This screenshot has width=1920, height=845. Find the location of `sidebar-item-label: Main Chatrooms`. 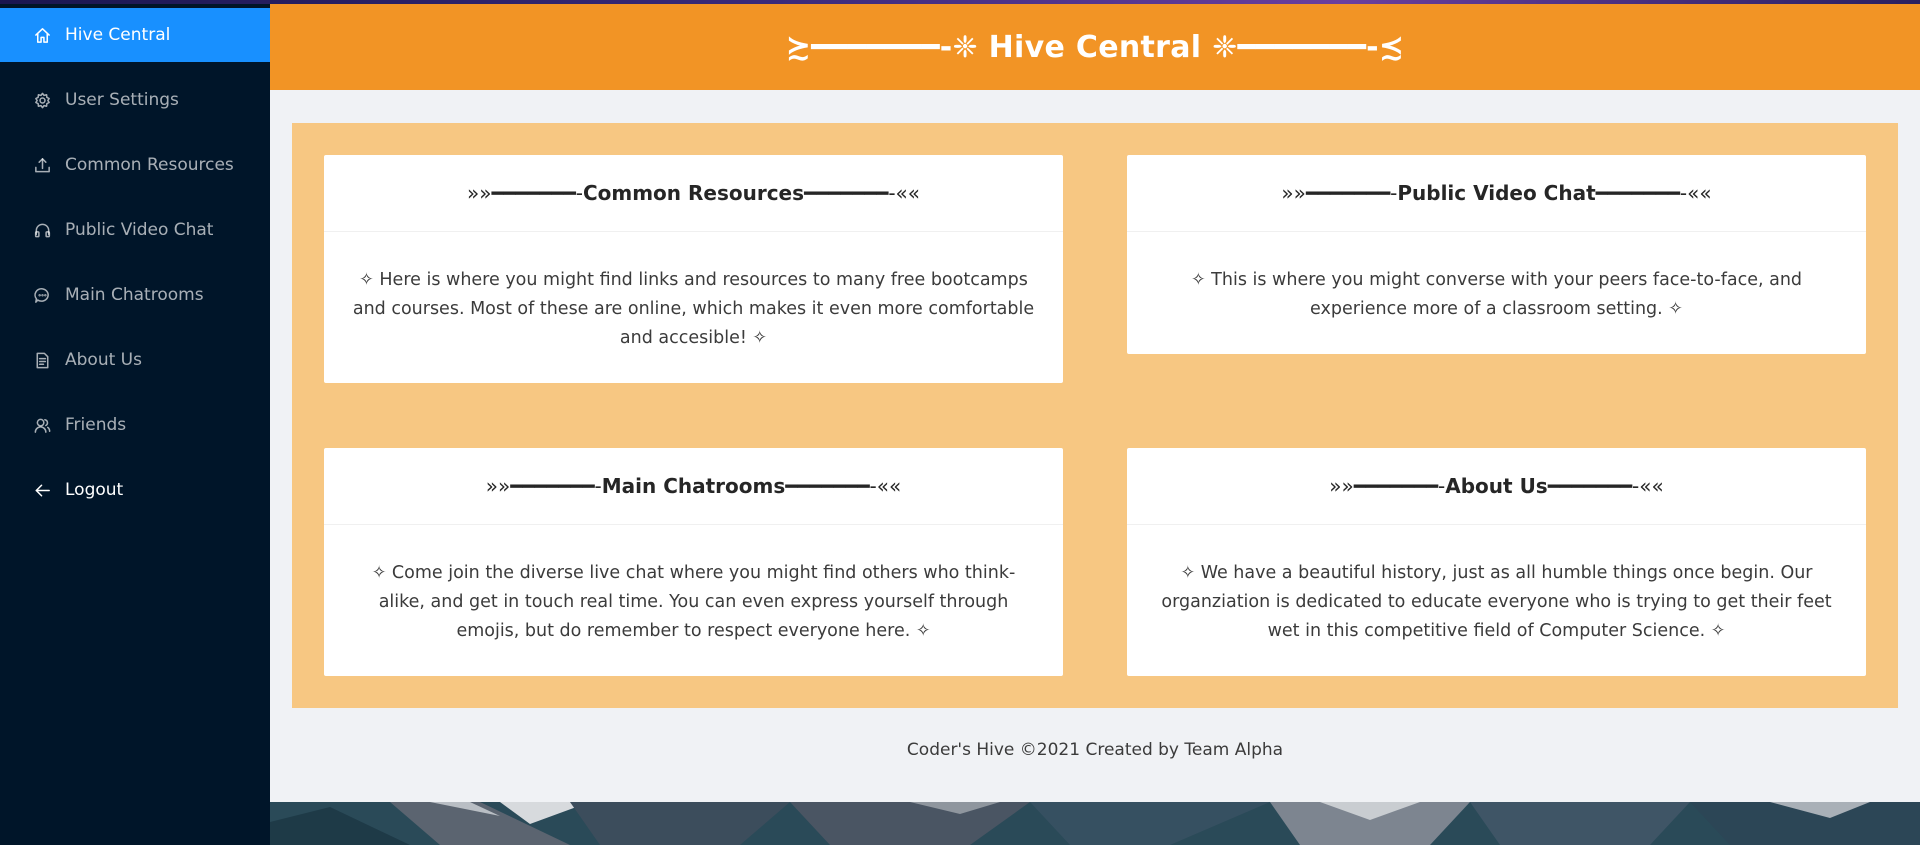

sidebar-item-label: Main Chatrooms is located at coordinates (134, 295).